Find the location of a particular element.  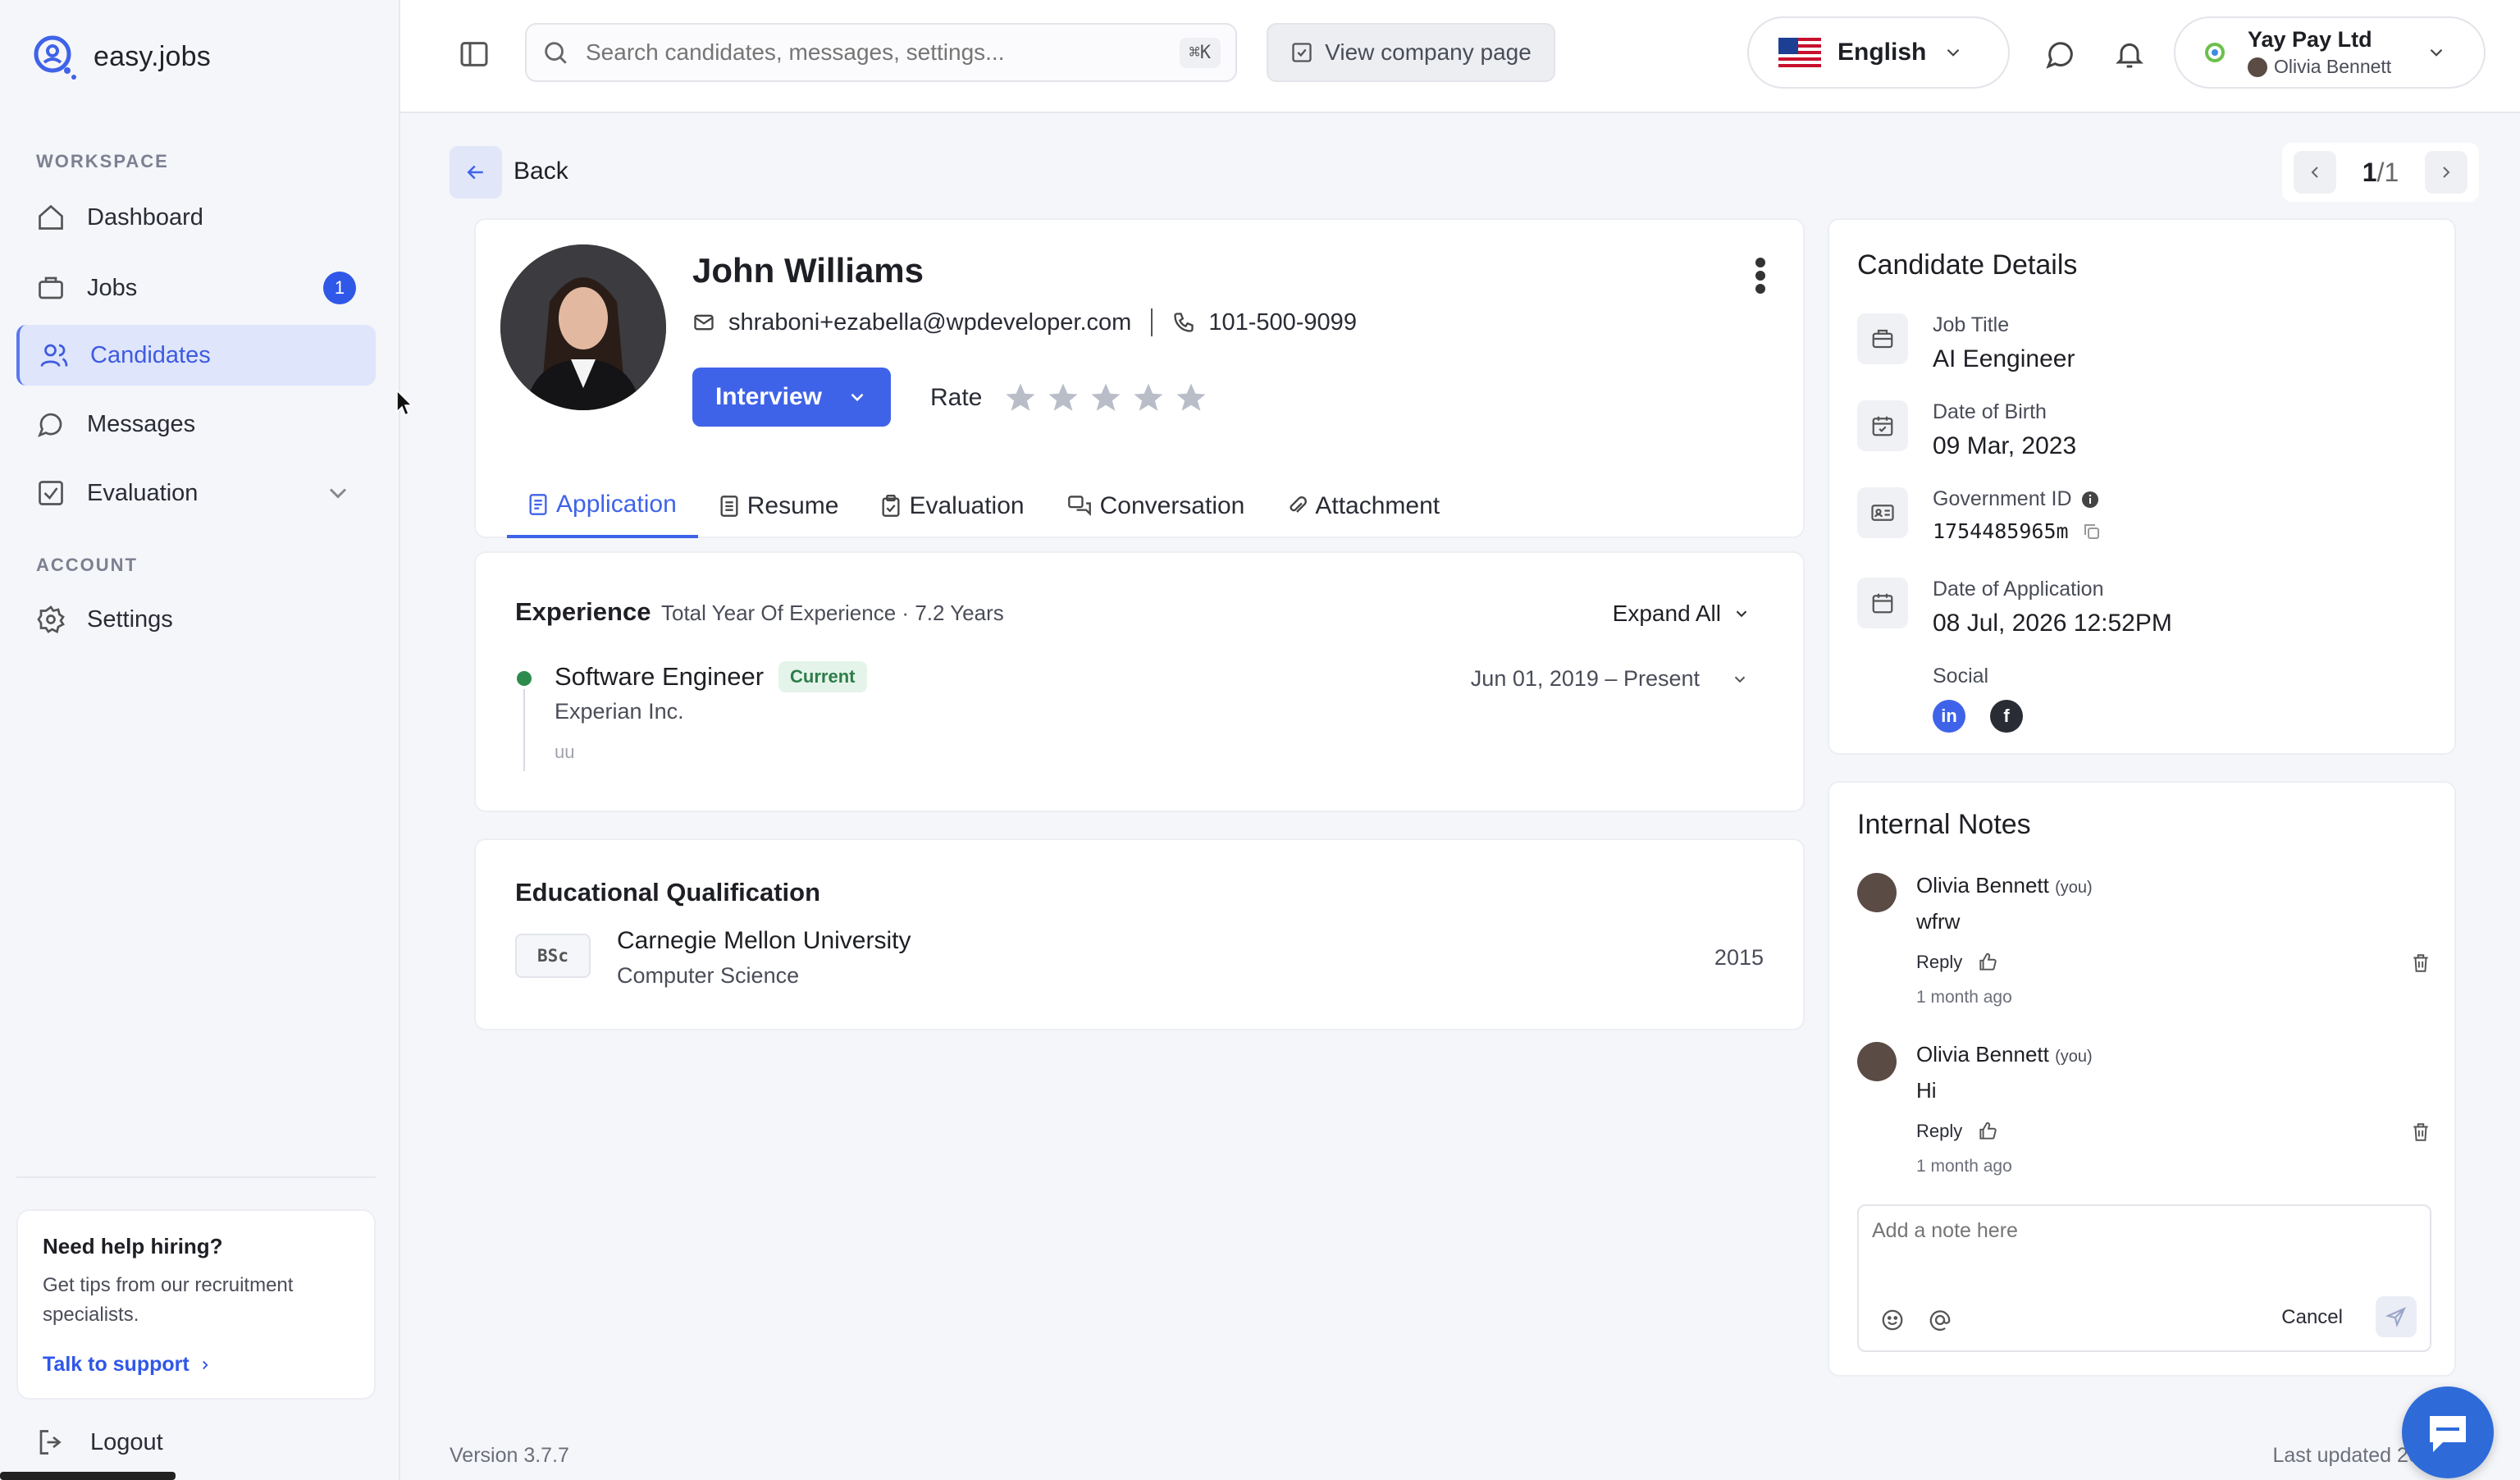

sidebar-item-dashboard: Dashboard is located at coordinates (196, 217).